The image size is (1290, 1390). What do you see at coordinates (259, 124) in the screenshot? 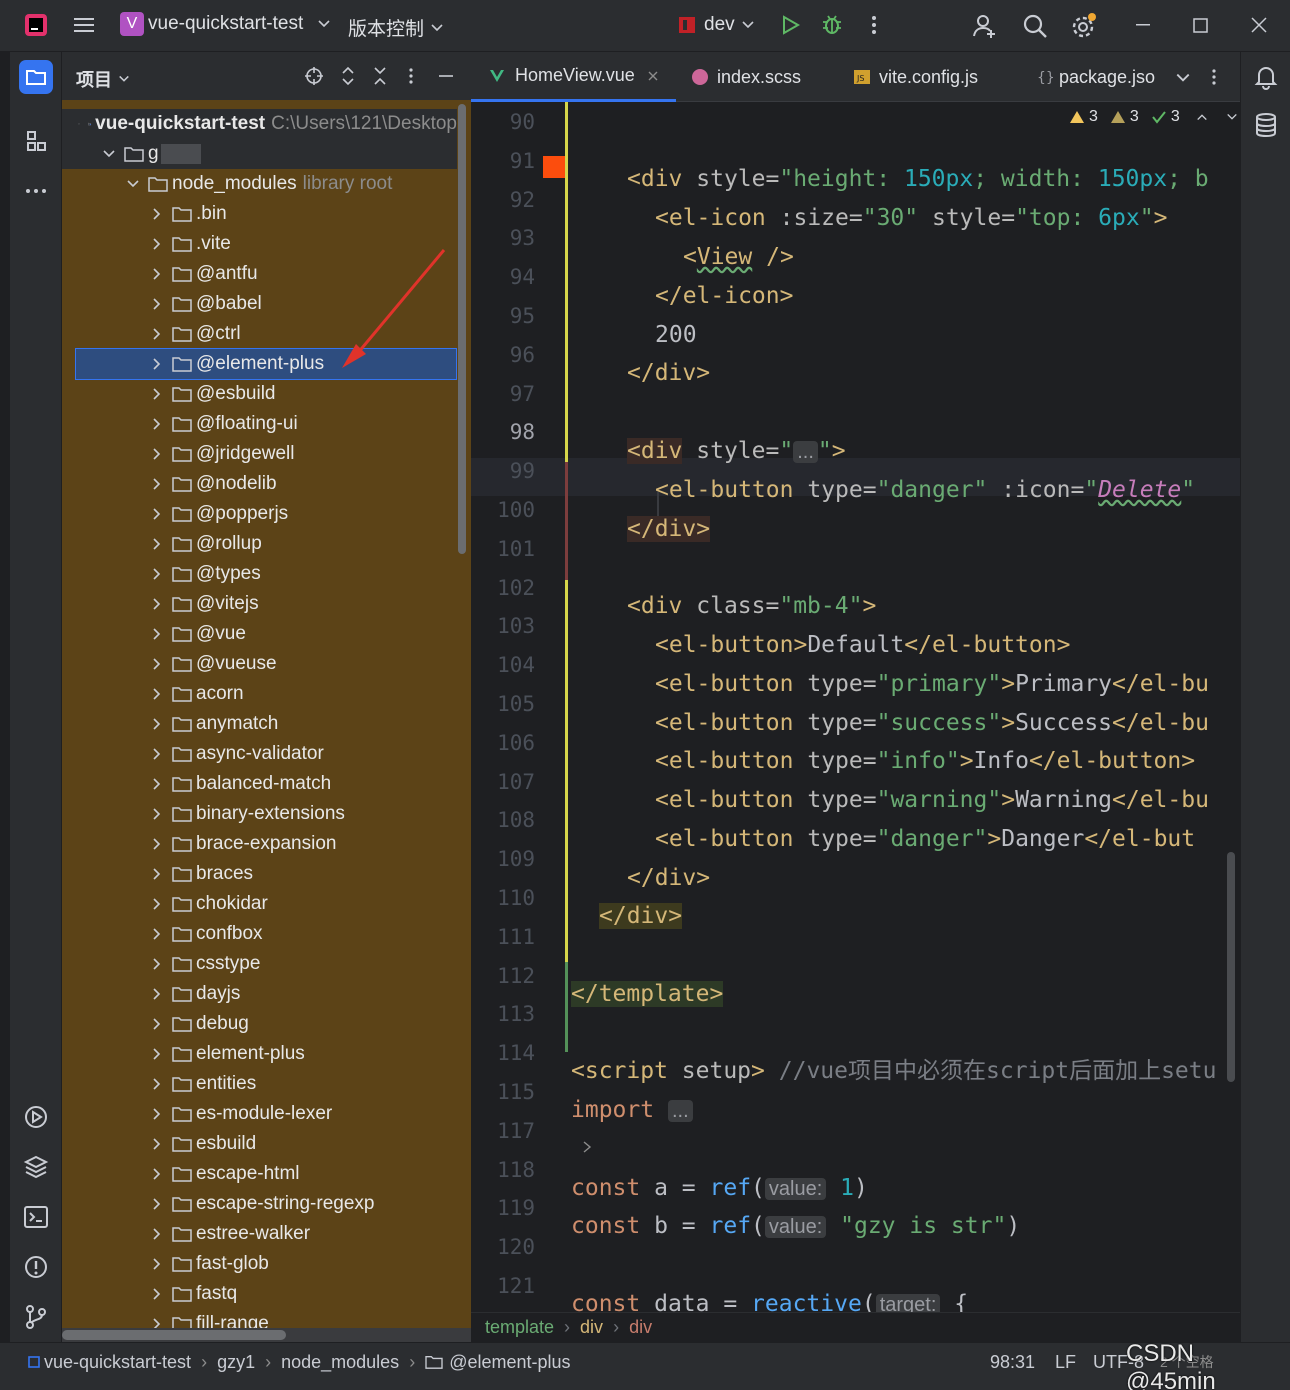
I see `tree-root: vue-quickstart-test C:\Users\121\Desktop` at bounding box center [259, 124].